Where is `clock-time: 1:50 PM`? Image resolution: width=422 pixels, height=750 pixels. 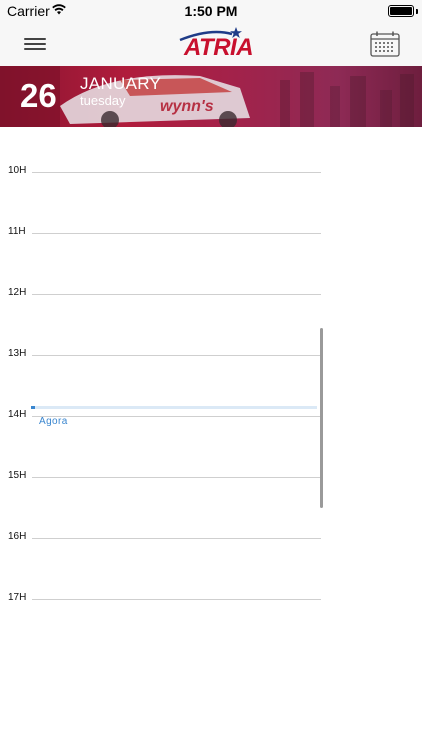
clock-time: 1:50 PM is located at coordinates (211, 11).